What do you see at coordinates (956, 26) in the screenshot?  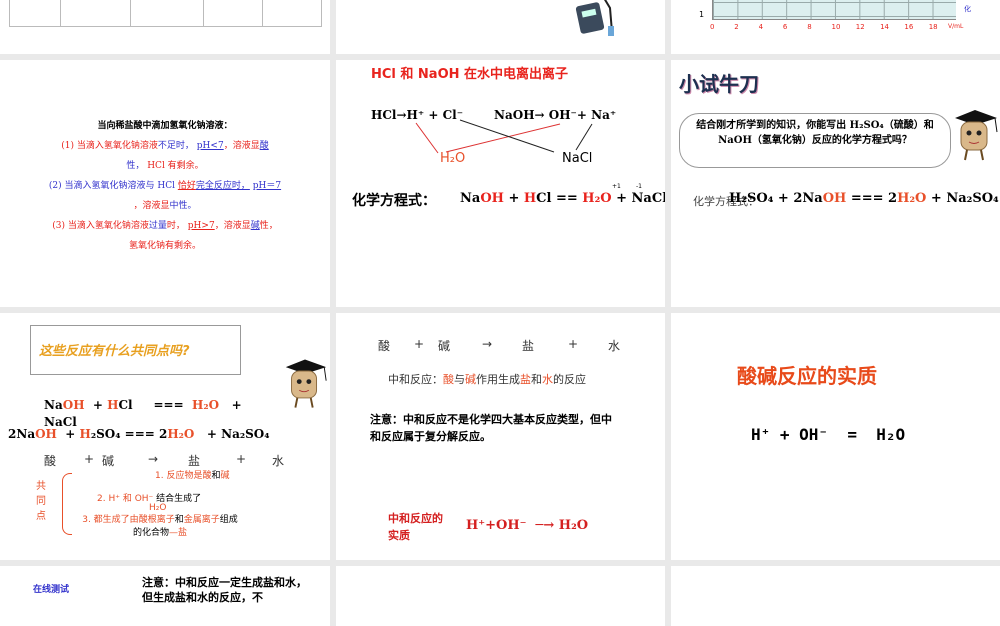 I see `x-axis-label: V/mL` at bounding box center [956, 26].